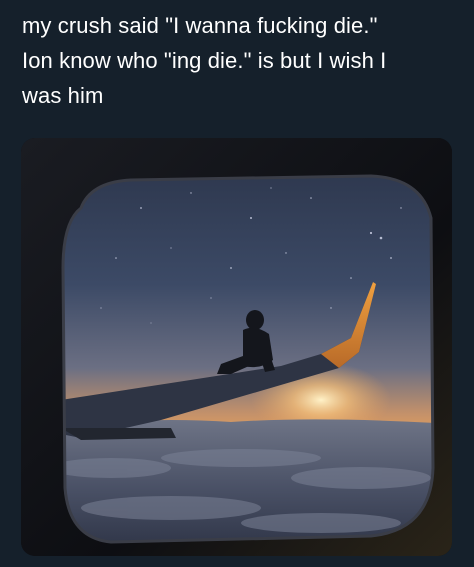  Describe the element at coordinates (63, 95) in the screenshot. I see `tweet-text-line-3: was him` at that location.